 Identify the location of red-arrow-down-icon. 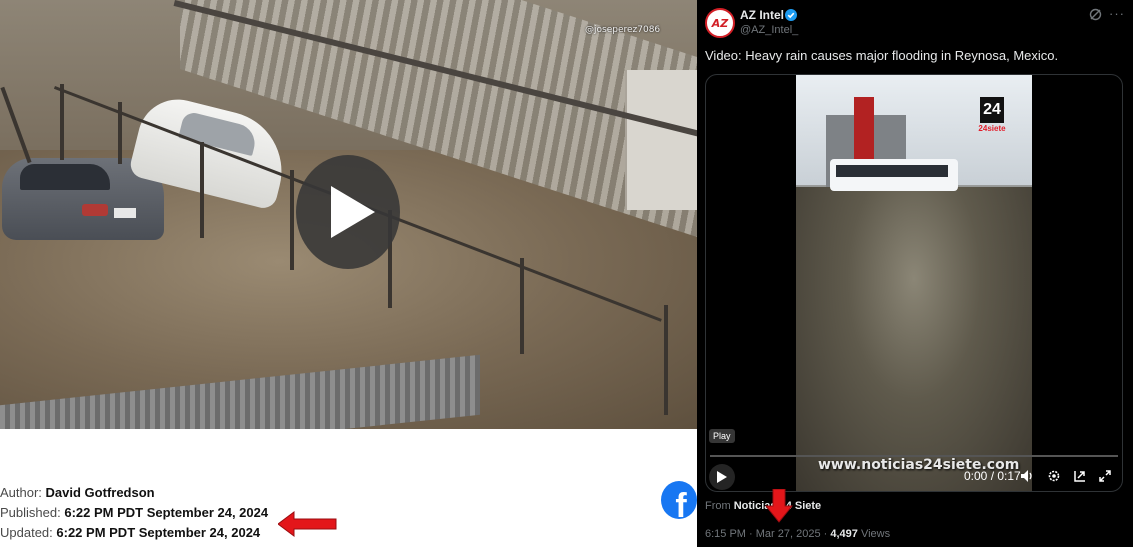
(779, 506).